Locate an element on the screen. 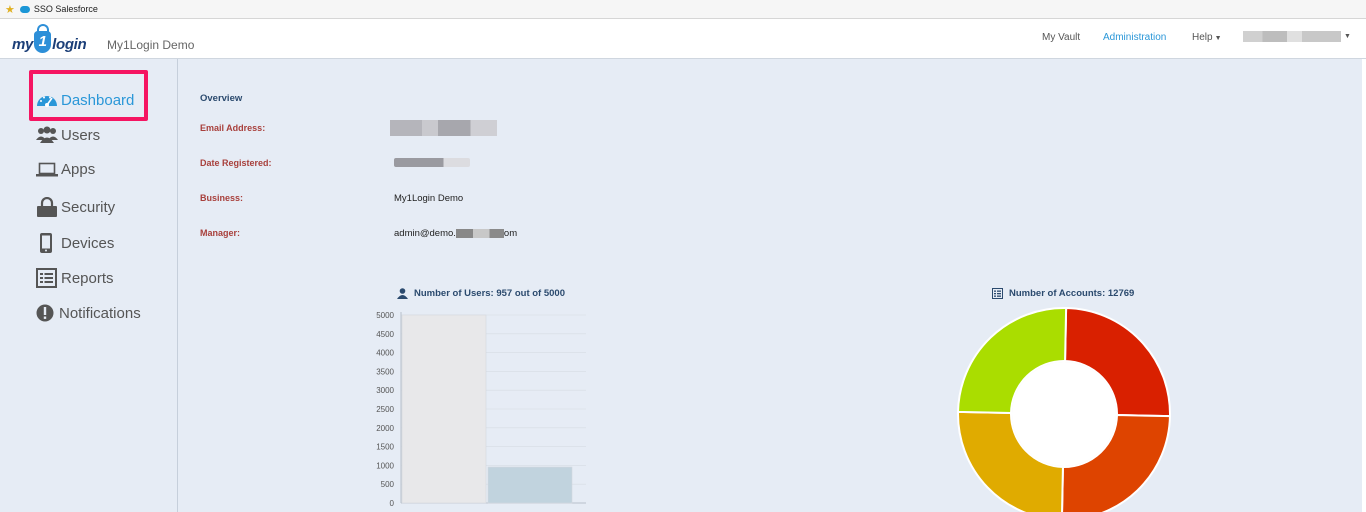  sidebar-item-users: Users is located at coordinates (68, 135).